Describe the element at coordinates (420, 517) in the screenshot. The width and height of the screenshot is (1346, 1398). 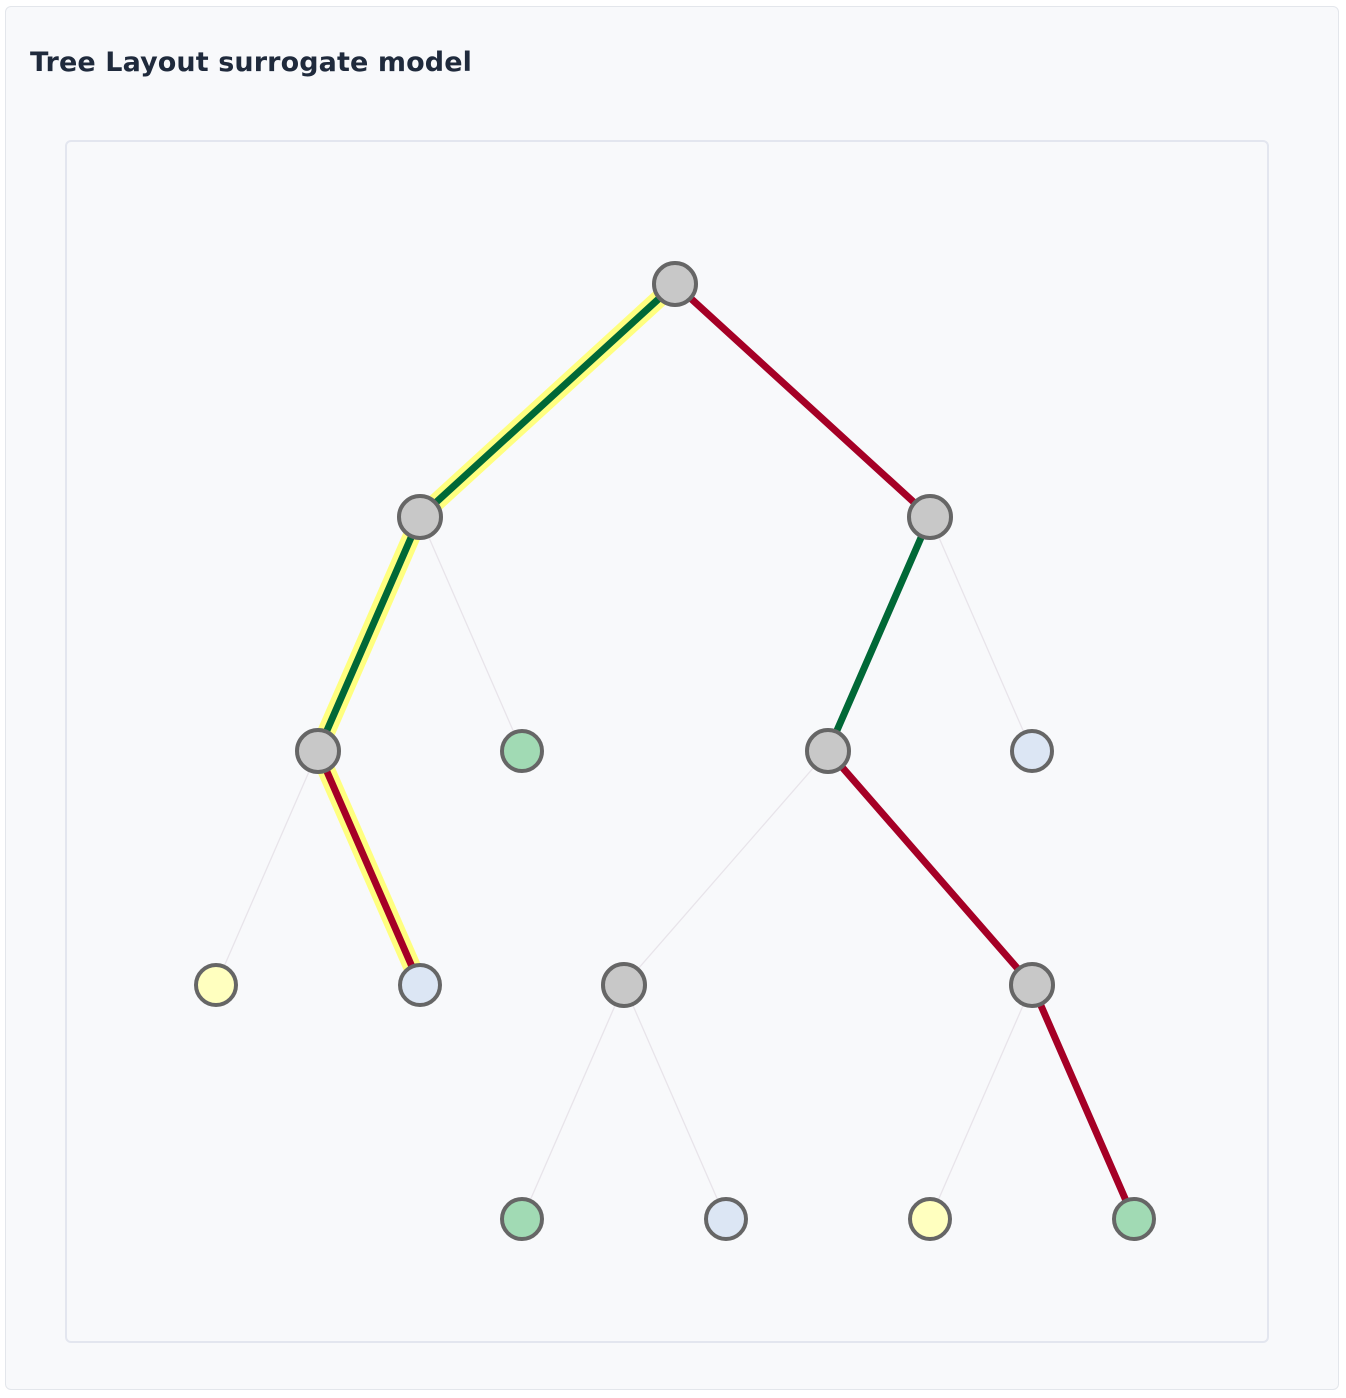
I see `split-node-n1` at that location.